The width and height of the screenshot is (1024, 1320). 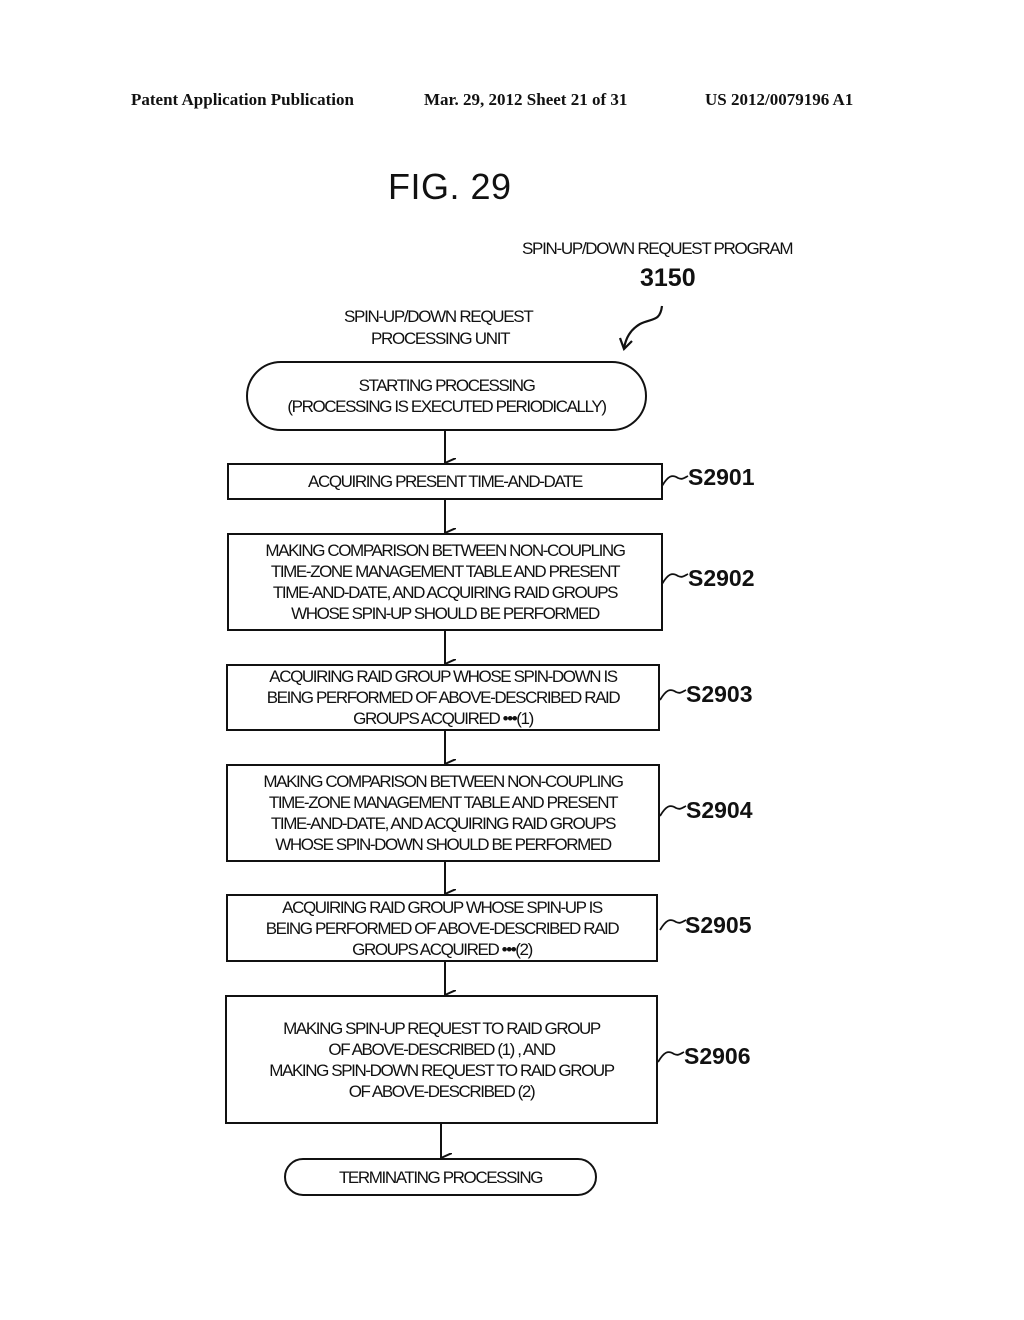 What do you see at coordinates (675, 481) in the screenshot?
I see `tilde-s2901` at bounding box center [675, 481].